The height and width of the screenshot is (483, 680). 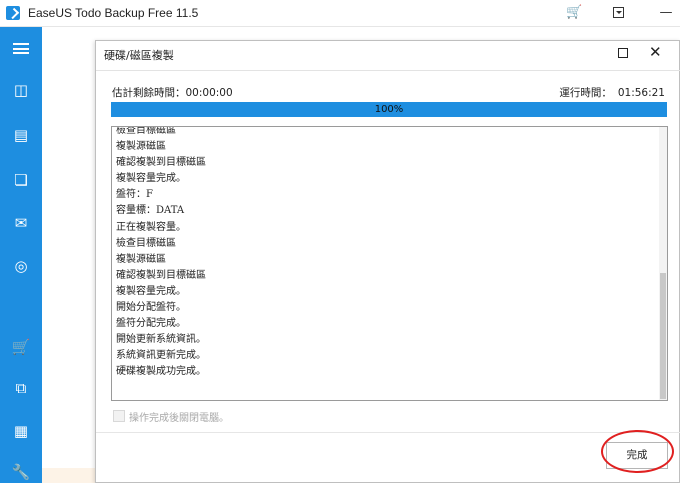 I want to click on menu-icon, so click(x=21, y=48).